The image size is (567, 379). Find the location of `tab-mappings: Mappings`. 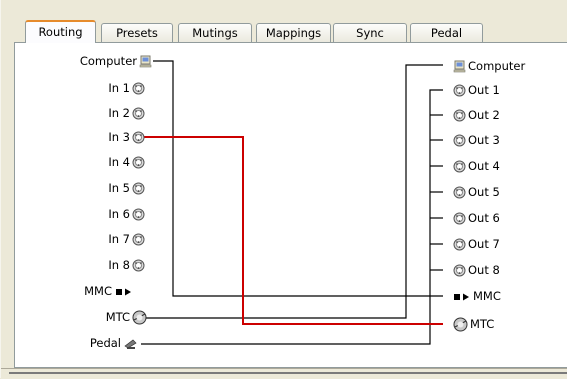

tab-mappings: Mappings is located at coordinates (293, 32).